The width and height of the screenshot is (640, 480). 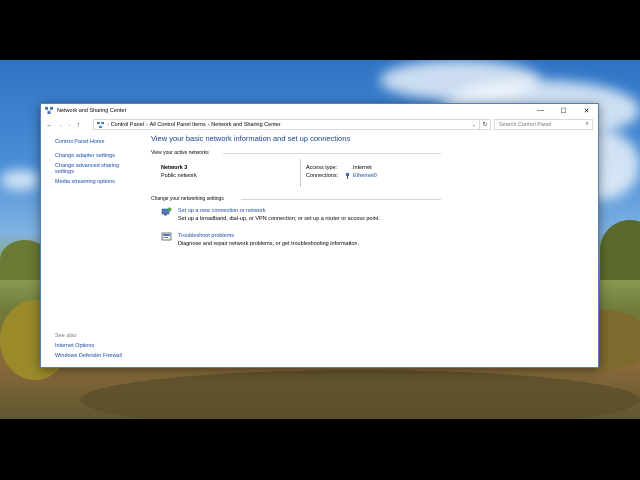 I want to click on close-button: ✕, so click(x=586, y=110).